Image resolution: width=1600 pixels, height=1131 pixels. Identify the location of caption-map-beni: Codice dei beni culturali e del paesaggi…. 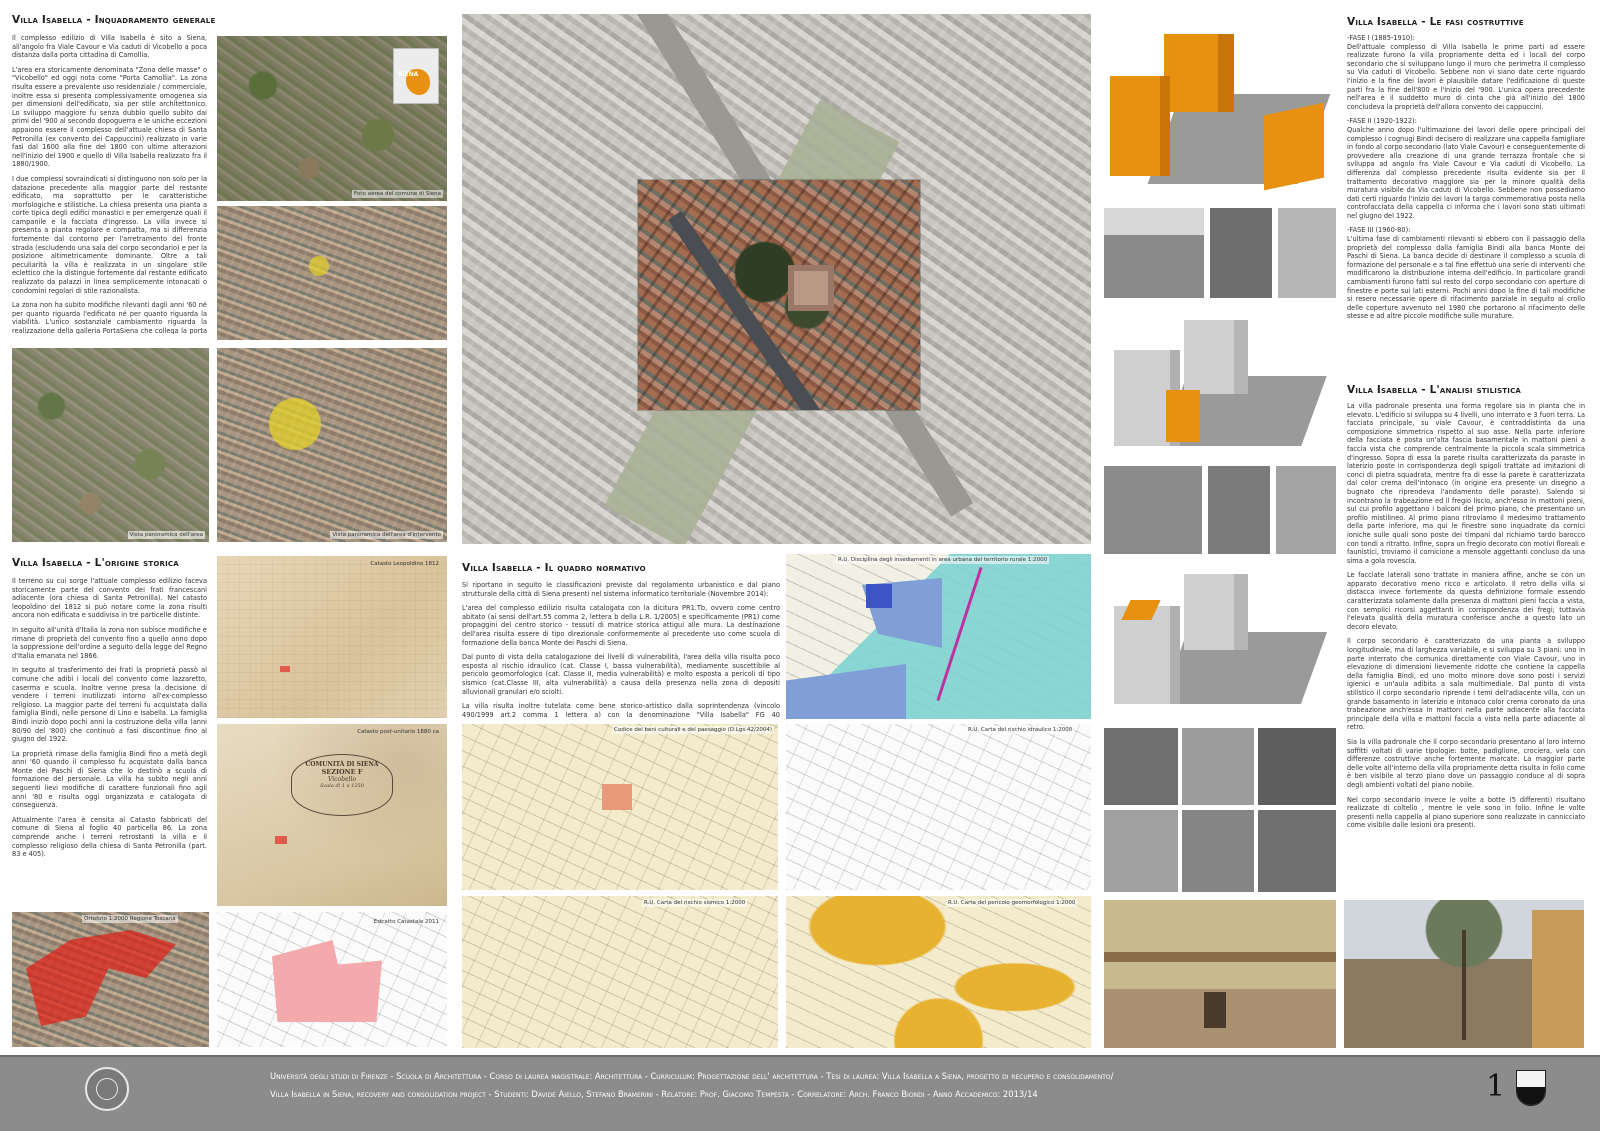
(693, 730).